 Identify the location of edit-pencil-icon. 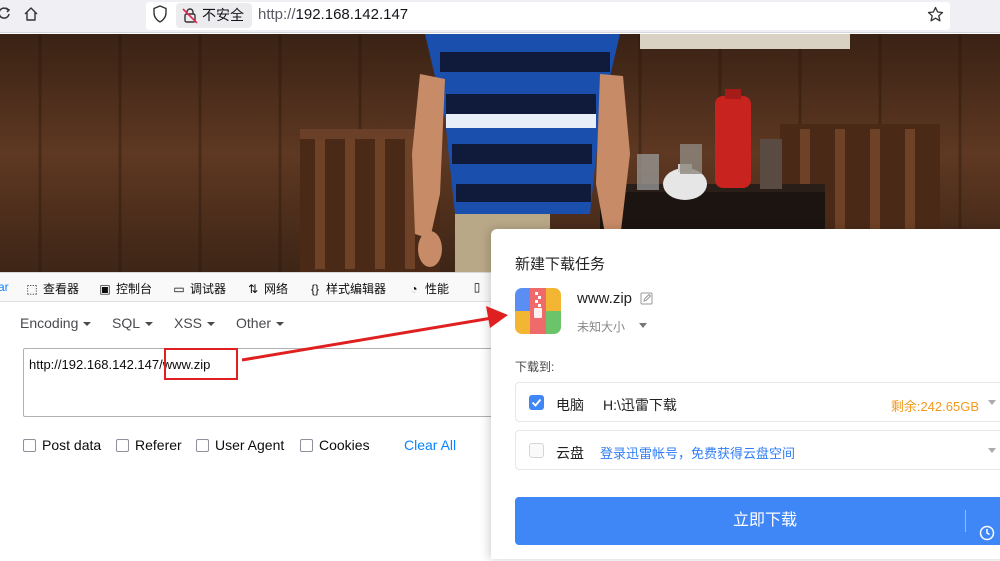
(646, 301).